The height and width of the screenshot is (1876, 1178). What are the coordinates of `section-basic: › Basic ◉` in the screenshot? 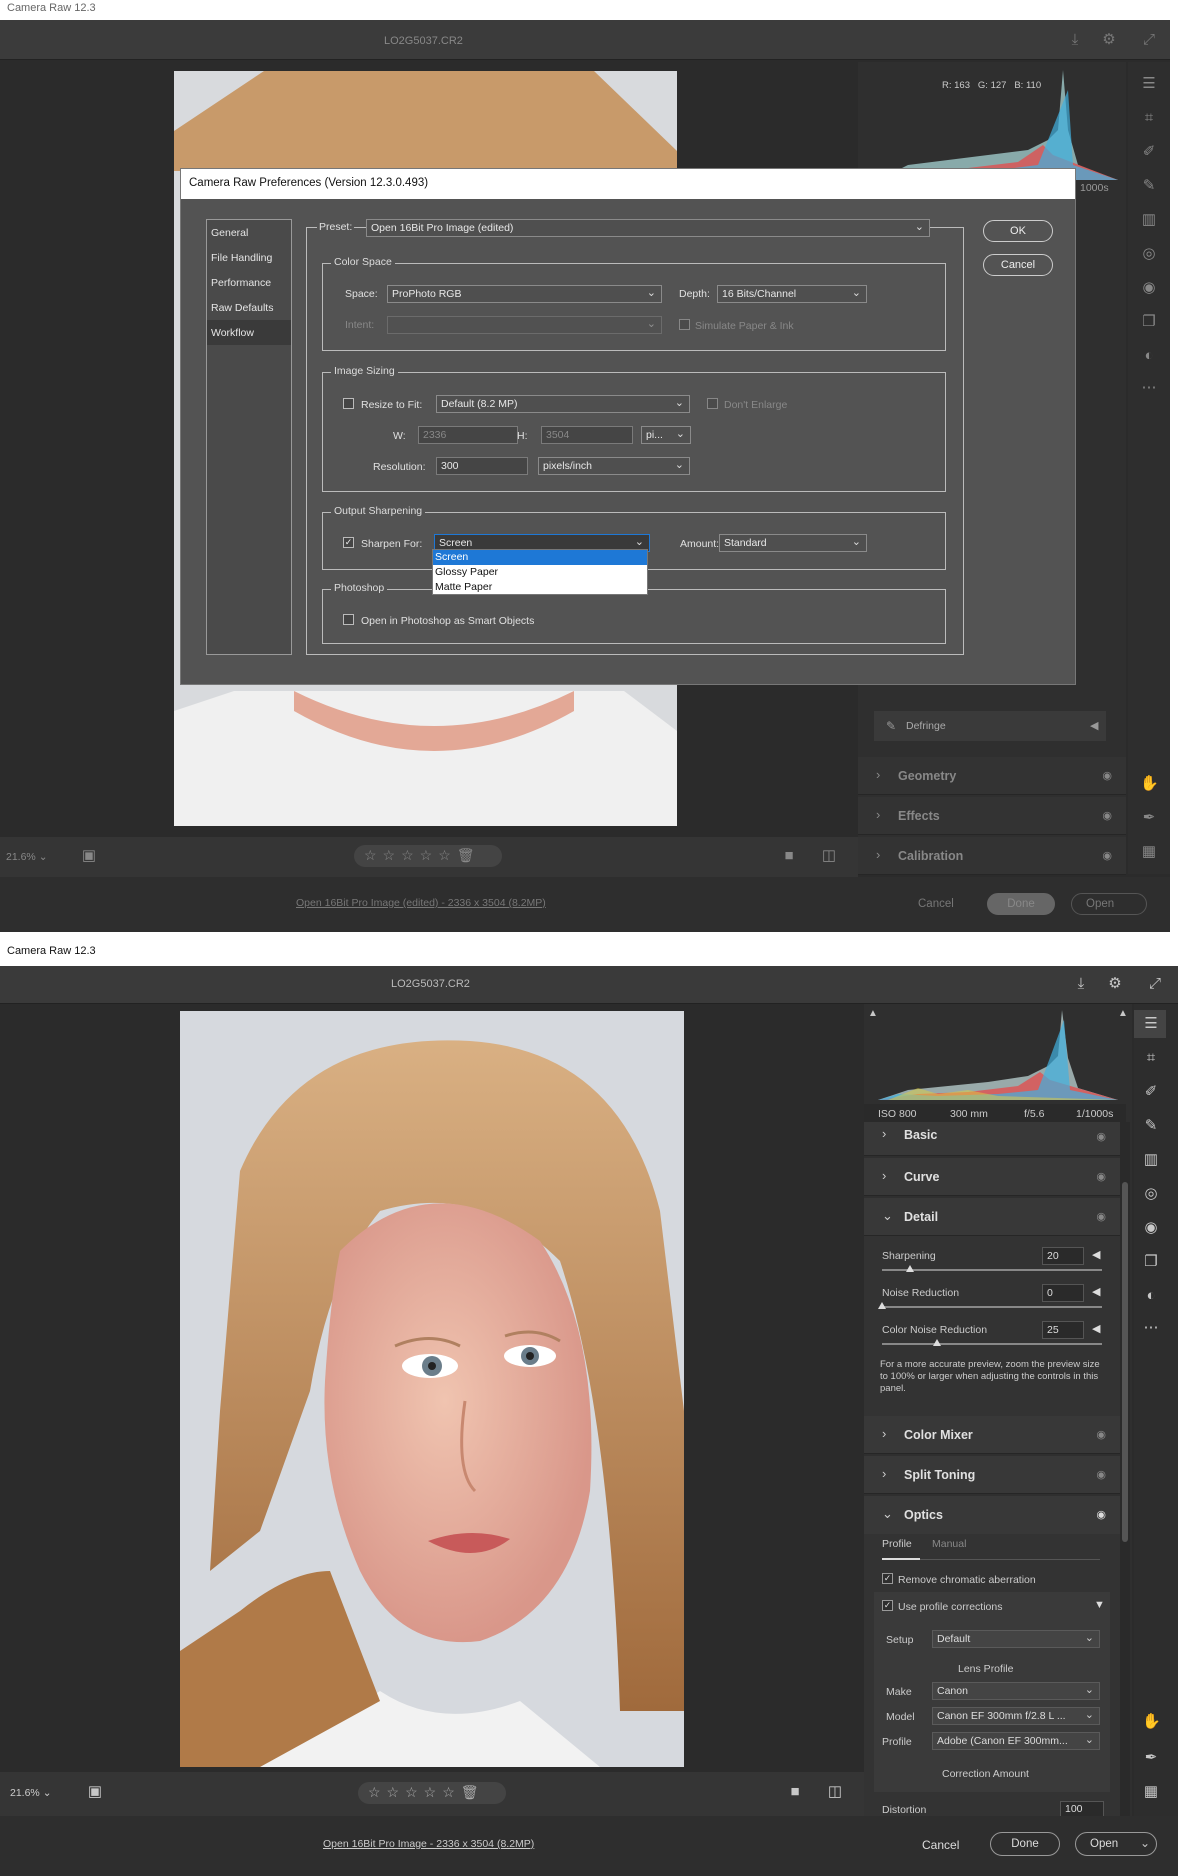 It's located at (992, 1139).